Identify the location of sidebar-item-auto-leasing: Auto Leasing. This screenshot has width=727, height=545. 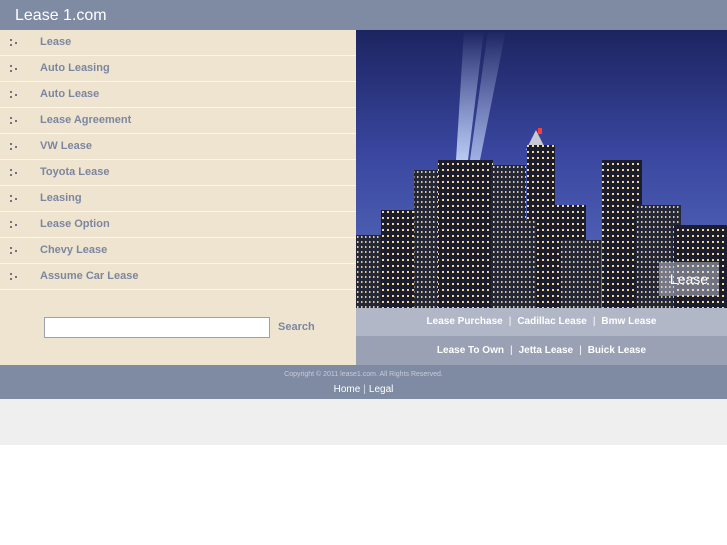
(178, 69).